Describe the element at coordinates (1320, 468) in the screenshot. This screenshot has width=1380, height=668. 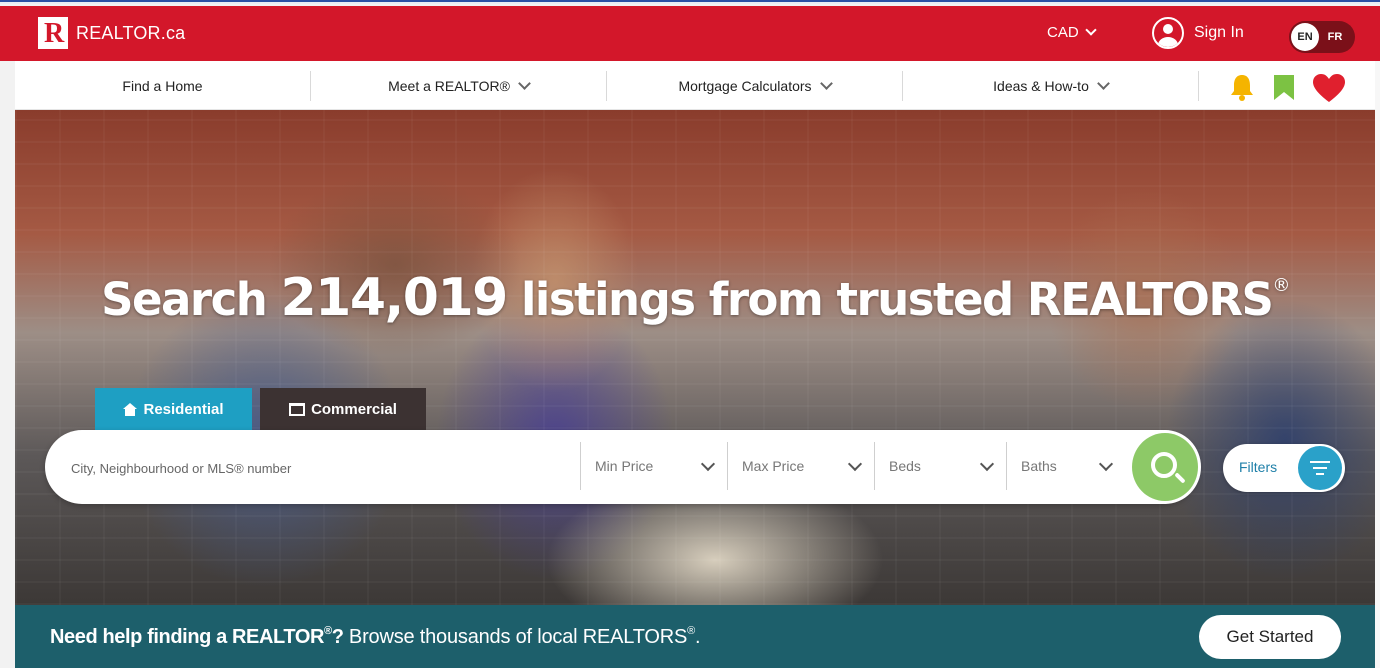
I see `filter-icon` at that location.